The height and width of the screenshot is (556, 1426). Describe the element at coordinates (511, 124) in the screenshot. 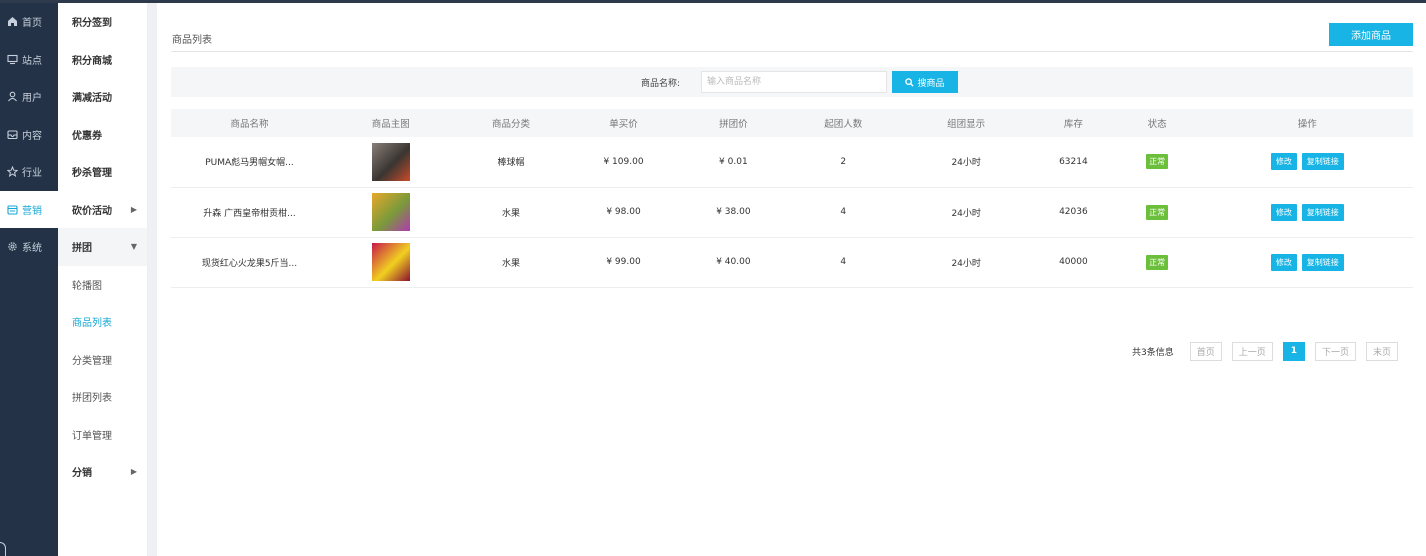

I see `column-header: 商品分类` at that location.